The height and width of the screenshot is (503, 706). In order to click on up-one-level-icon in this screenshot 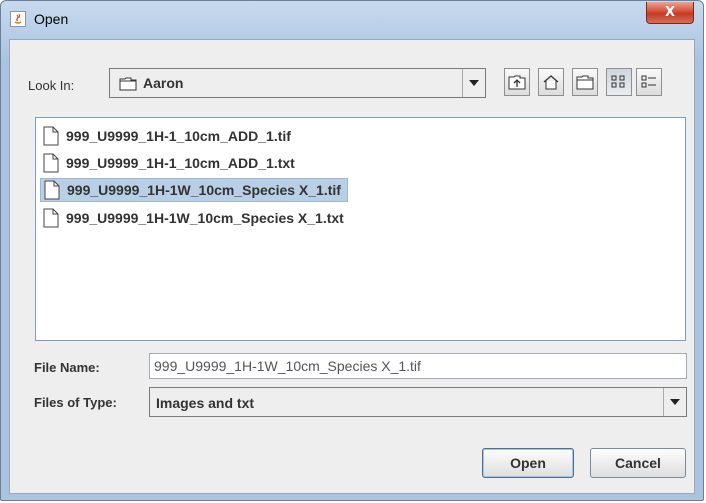, I will do `click(517, 82)`.